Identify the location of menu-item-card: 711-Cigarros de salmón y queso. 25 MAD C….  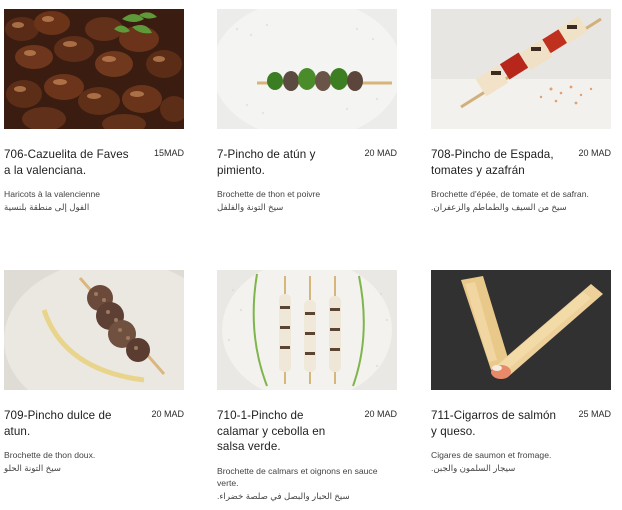
(521, 372).